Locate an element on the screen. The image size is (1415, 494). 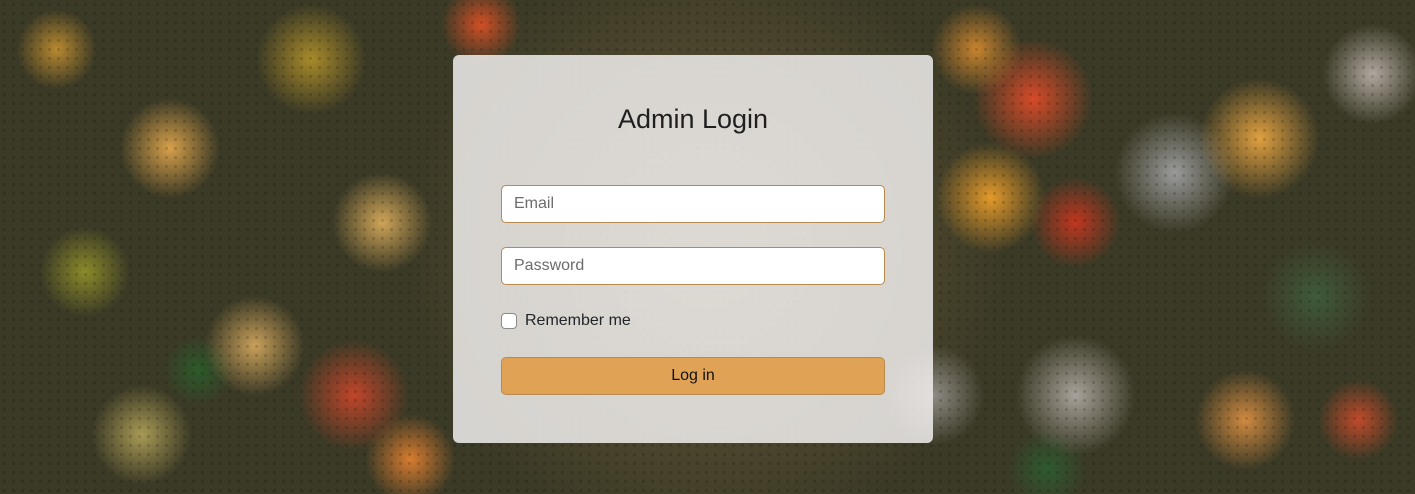
email-field is located at coordinates (693, 204).